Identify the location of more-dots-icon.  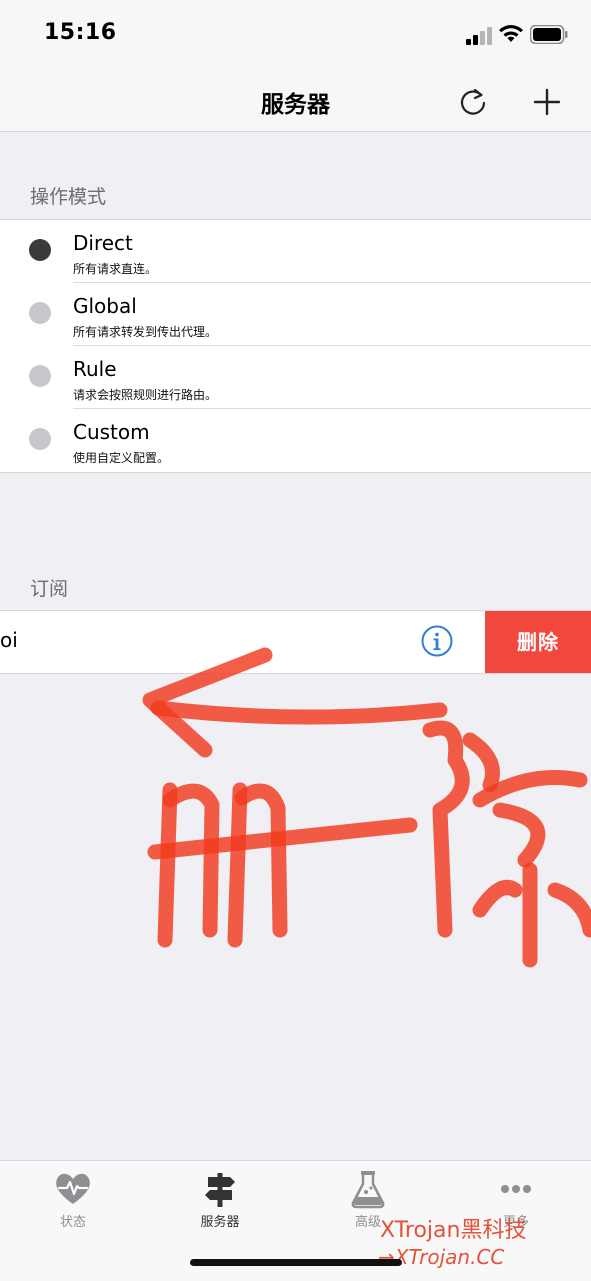
(516, 1189).